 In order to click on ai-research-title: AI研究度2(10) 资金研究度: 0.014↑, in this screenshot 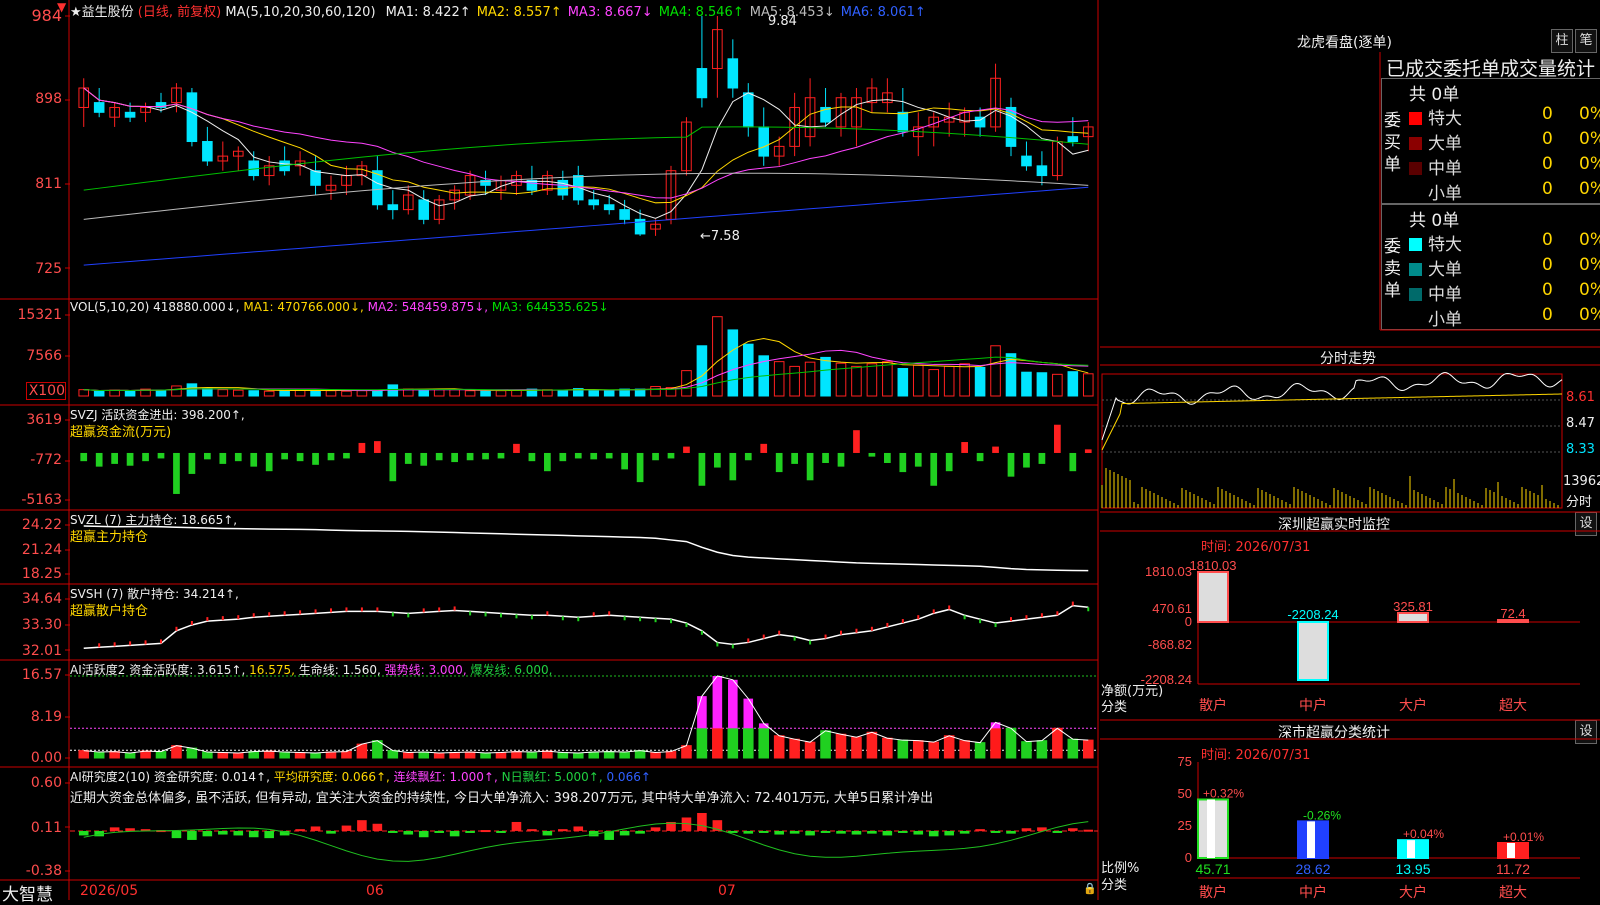, I will do `click(170, 777)`.